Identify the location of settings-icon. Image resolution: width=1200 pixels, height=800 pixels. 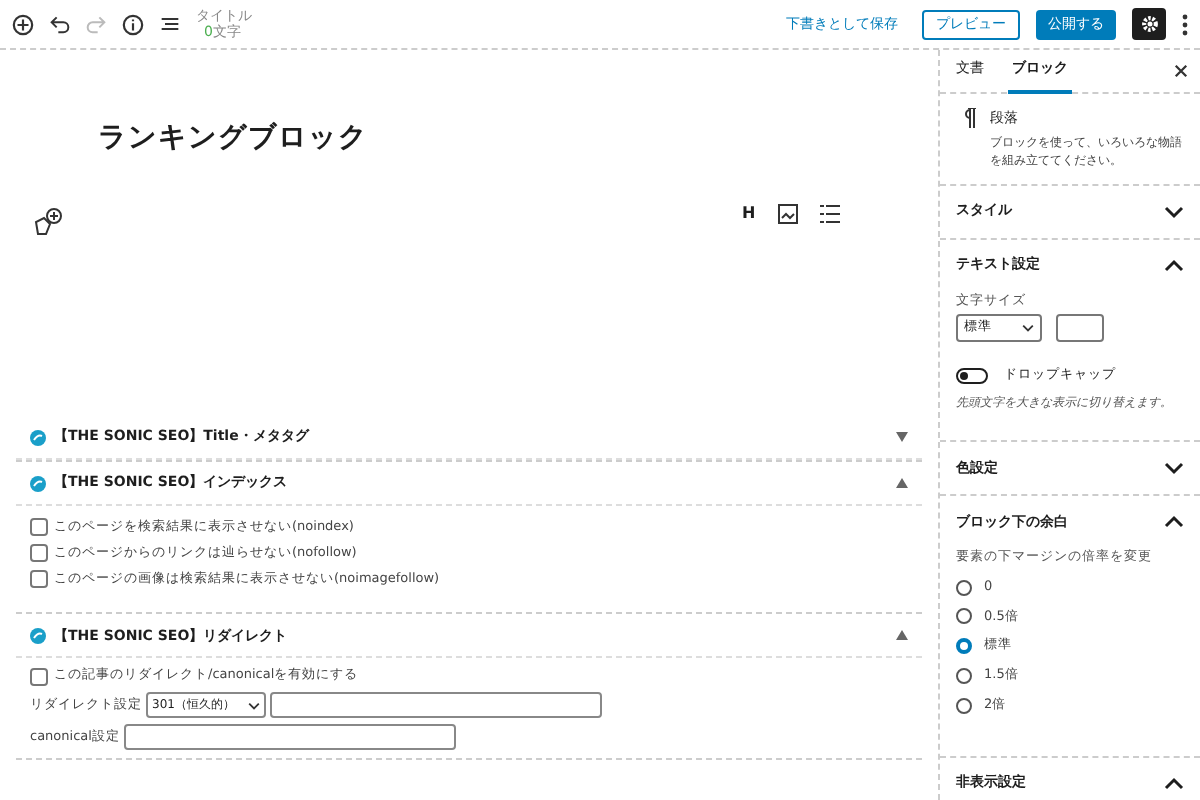
(1149, 24).